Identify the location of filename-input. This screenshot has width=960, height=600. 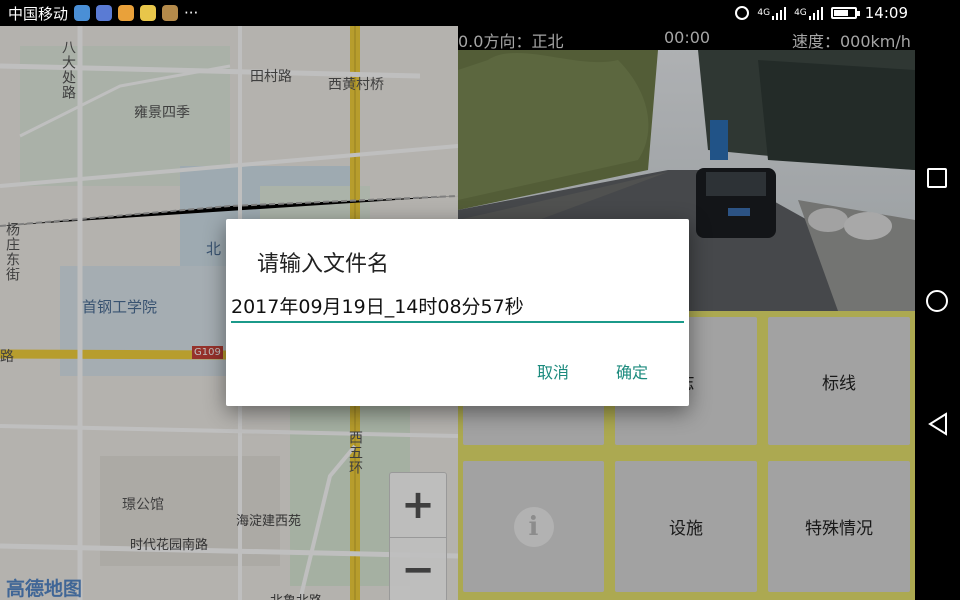
(457, 306).